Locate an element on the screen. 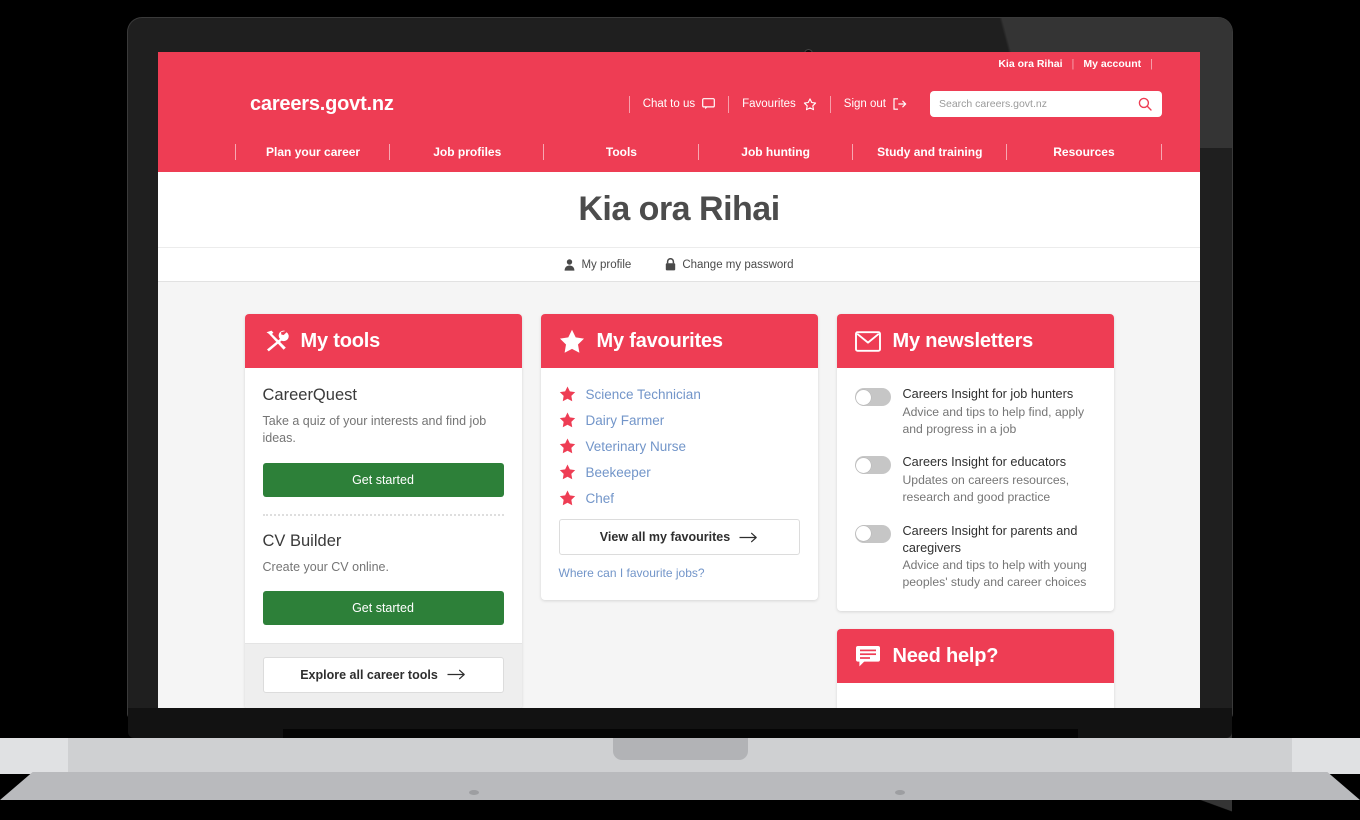 Image resolution: width=1360 pixels, height=820 pixels. header-utility-links: Chat to us Favourites Sign out is located at coordinates (895, 104).